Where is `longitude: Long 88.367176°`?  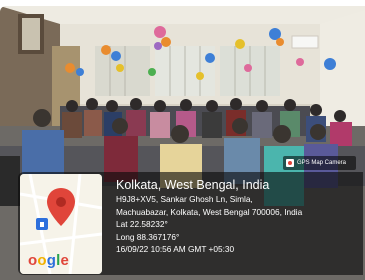
longitude: Long 88.367176° is located at coordinates (148, 236).